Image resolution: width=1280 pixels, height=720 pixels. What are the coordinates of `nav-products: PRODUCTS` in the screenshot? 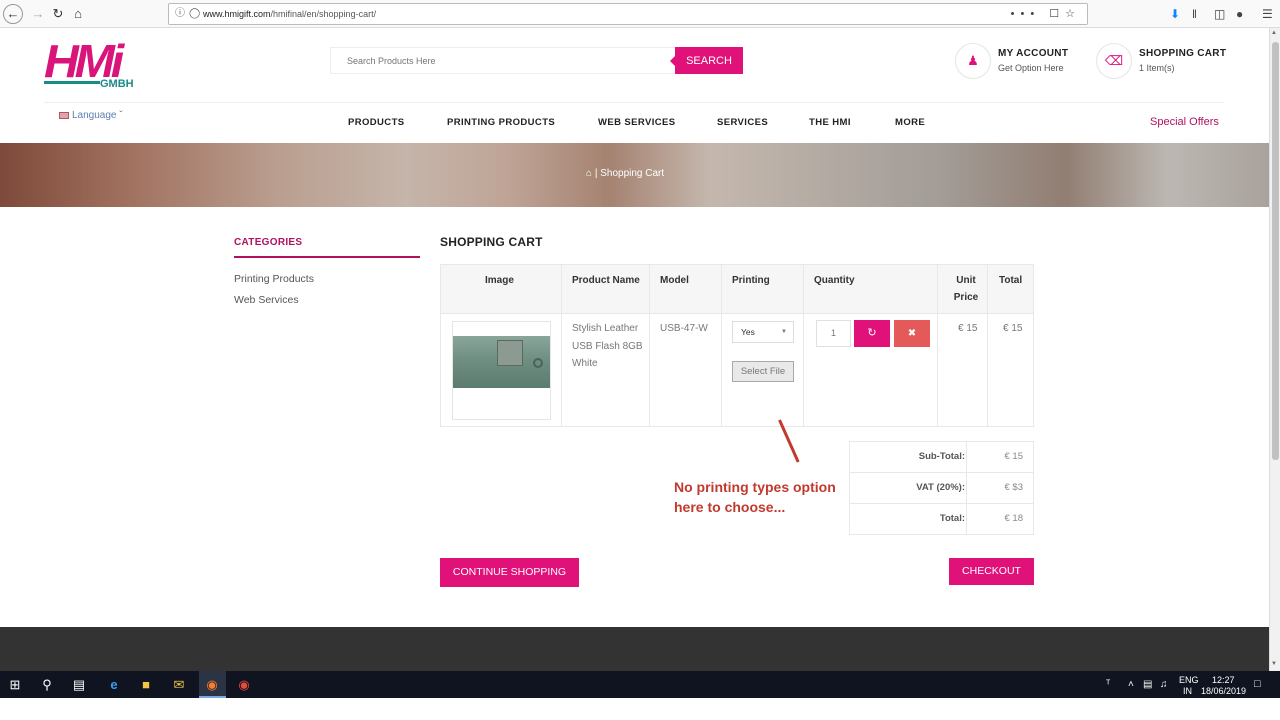 It's located at (376, 122).